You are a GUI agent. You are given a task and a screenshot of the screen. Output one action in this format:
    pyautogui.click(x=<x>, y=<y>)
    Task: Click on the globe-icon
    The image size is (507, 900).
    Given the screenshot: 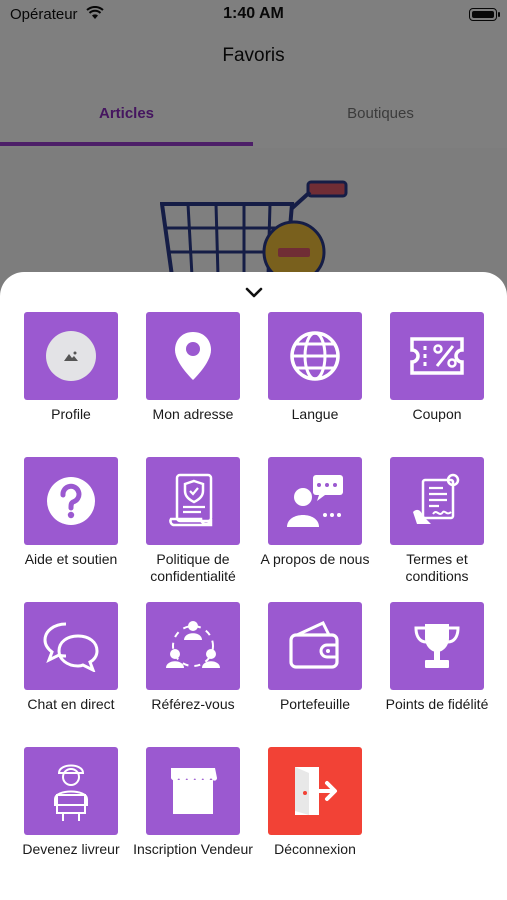 What is the action you would take?
    pyautogui.click(x=315, y=356)
    